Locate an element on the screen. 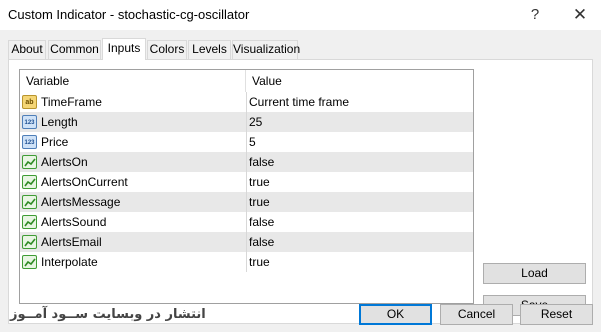  tab-common: Common is located at coordinates (74, 49).